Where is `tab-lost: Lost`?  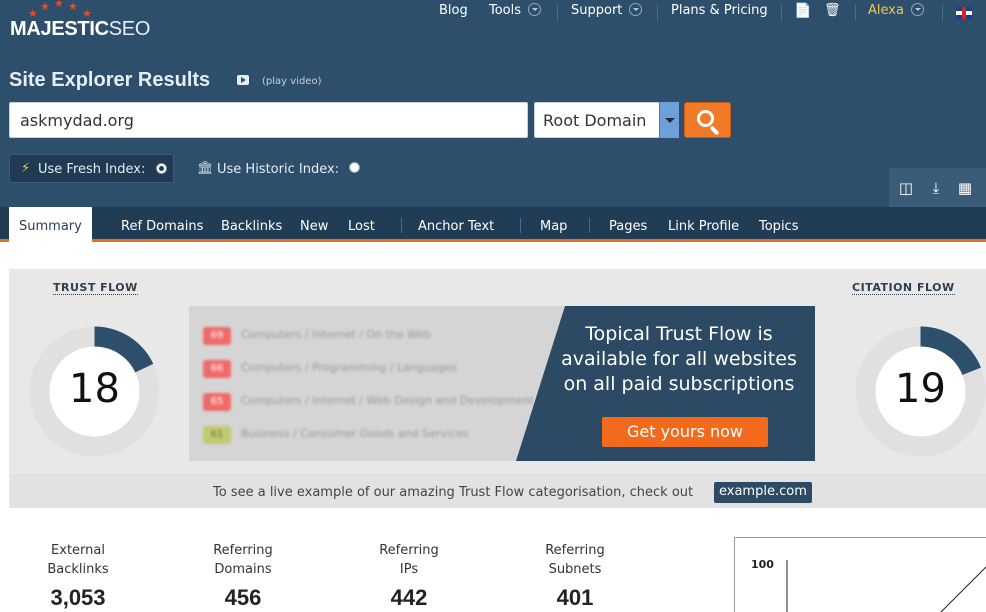 tab-lost: Lost is located at coordinates (361, 226).